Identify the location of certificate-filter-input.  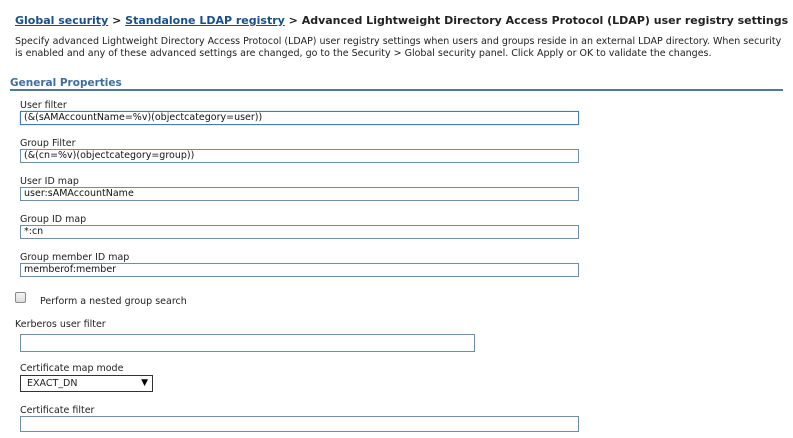
(299, 424).